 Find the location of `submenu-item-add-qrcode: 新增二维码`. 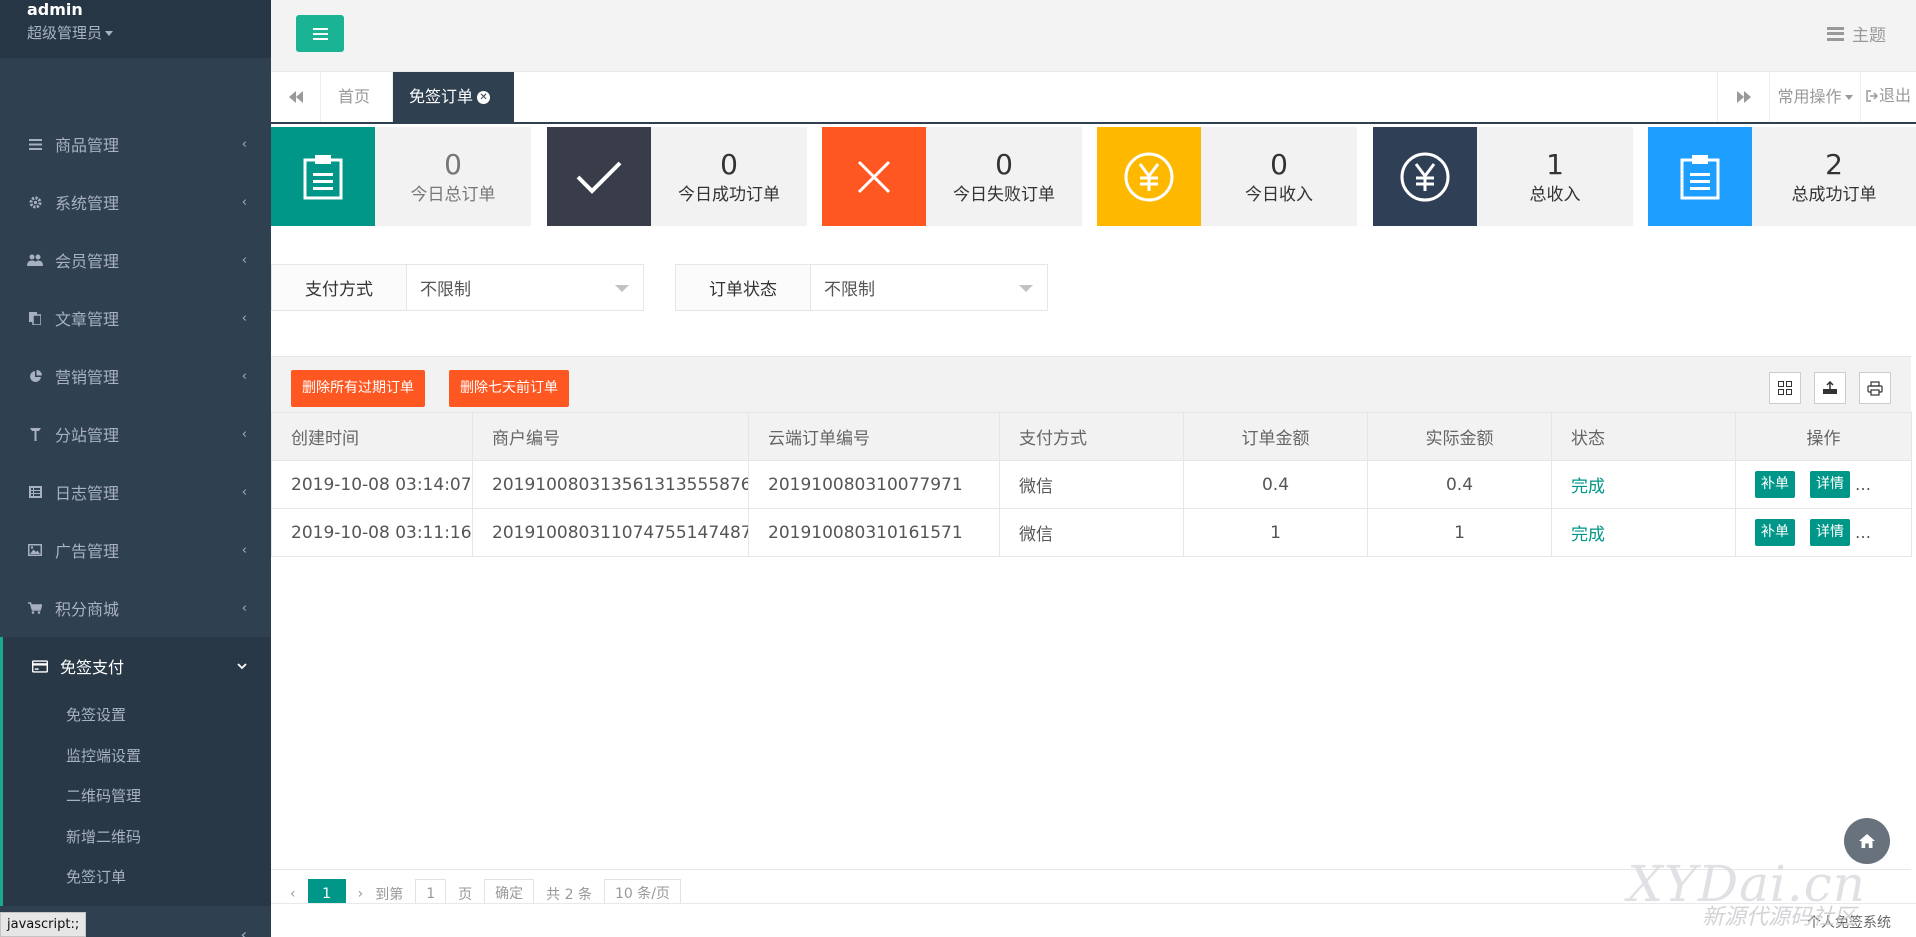

submenu-item-add-qrcode: 新增二维码 is located at coordinates (137, 837).